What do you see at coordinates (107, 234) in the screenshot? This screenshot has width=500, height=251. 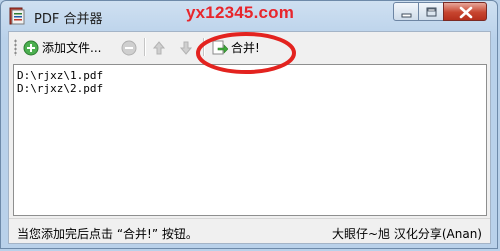 I see `status-hint: 当您添加完后点击 “合并!” 按钮。` at bounding box center [107, 234].